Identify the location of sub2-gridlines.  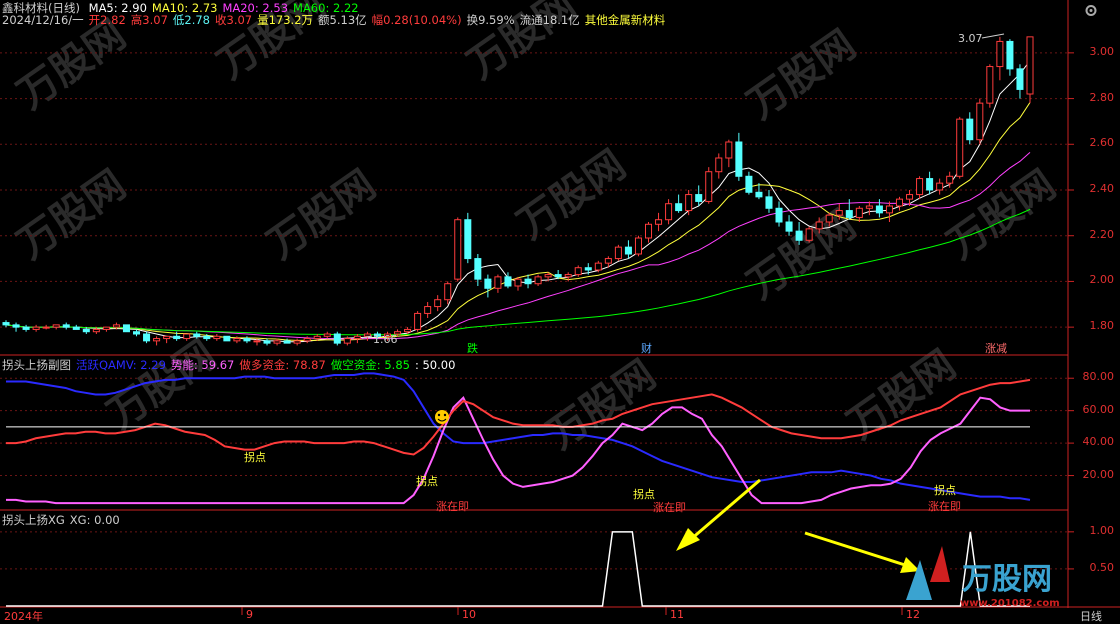
(537, 550).